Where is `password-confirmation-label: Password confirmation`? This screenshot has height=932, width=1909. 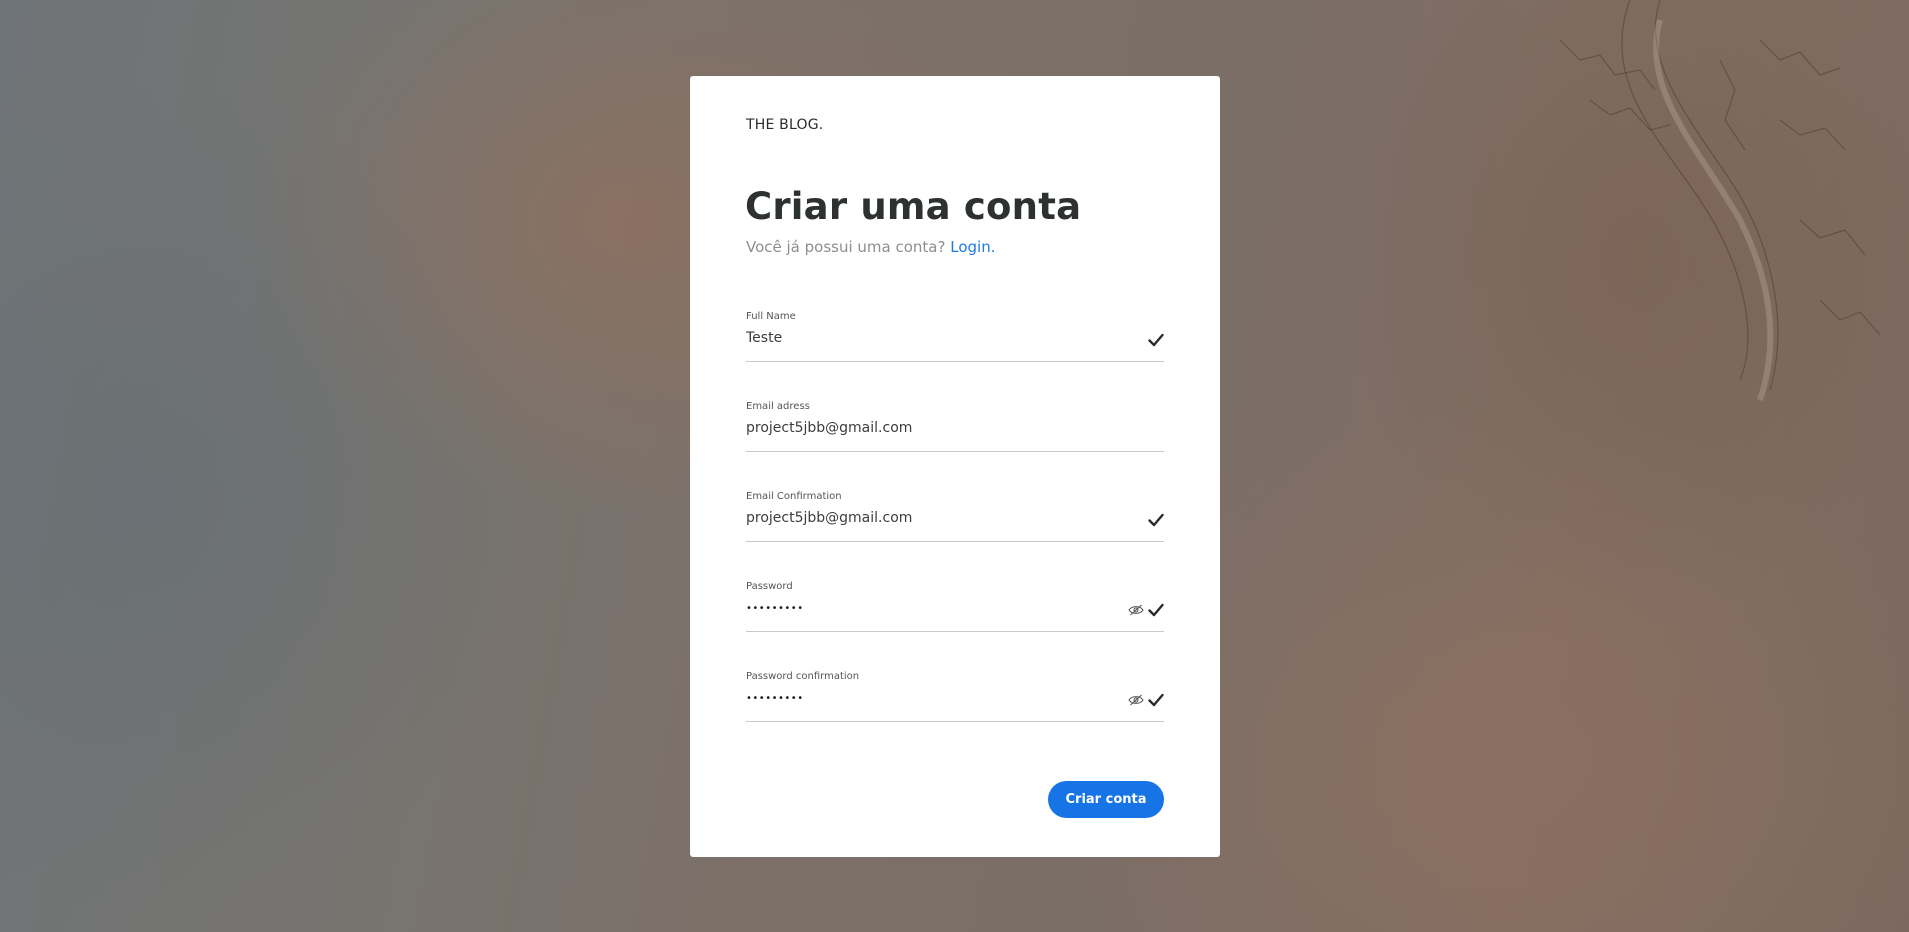
password-confirmation-label: Password confirmation is located at coordinates (803, 676).